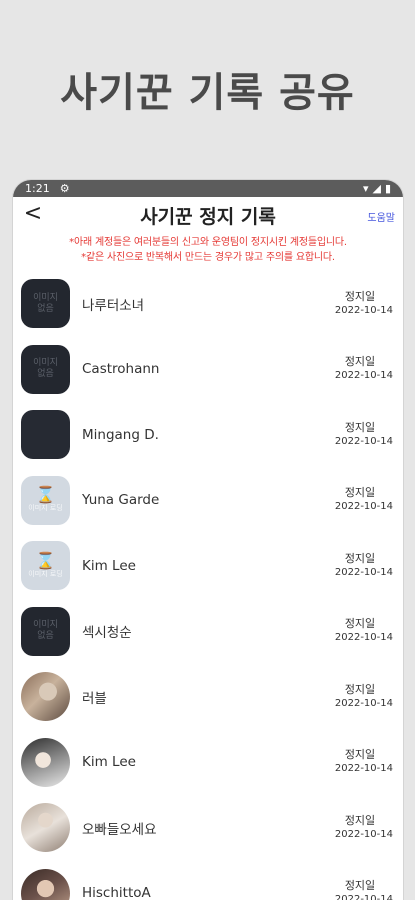 This screenshot has width=415, height=900. What do you see at coordinates (208, 257) in the screenshot?
I see `notice-line: *같은 사진으로 반복해서 만드는 경우가 많고 주의를 요합니다.` at bounding box center [208, 257].